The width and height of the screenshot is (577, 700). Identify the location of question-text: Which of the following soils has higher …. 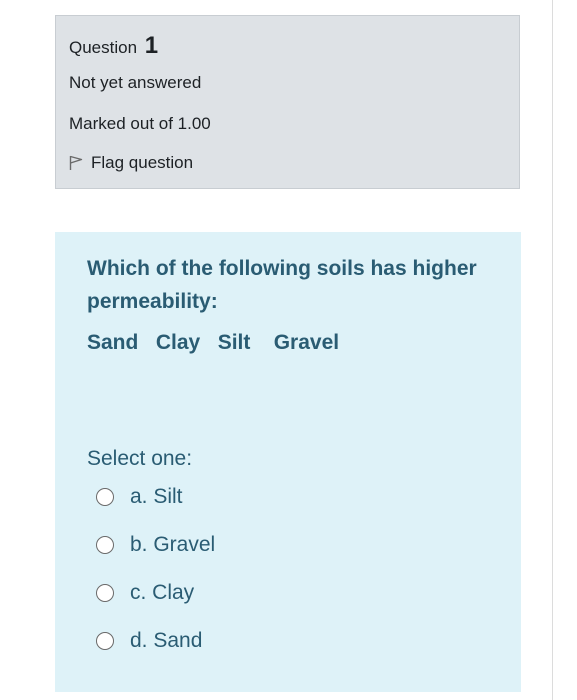
(282, 285).